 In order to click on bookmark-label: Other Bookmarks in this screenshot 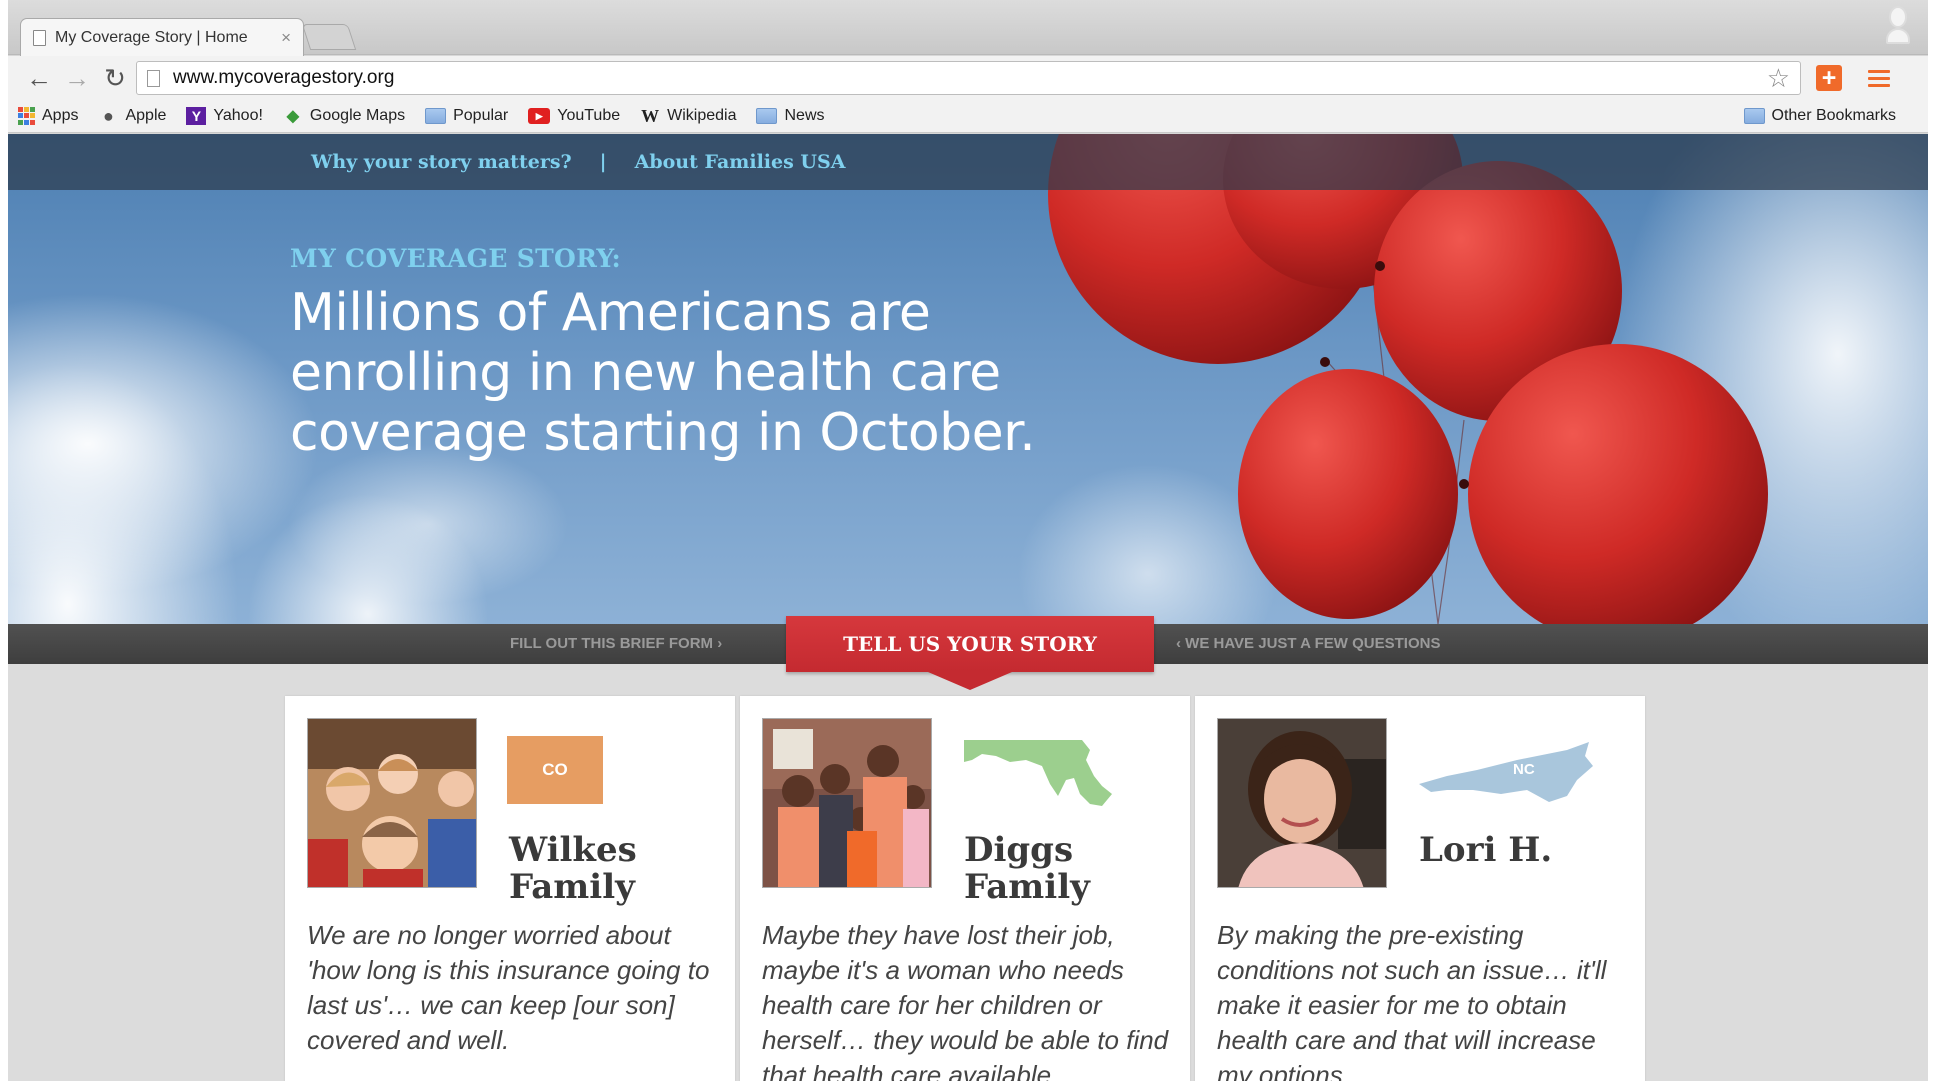, I will do `click(1833, 115)`.